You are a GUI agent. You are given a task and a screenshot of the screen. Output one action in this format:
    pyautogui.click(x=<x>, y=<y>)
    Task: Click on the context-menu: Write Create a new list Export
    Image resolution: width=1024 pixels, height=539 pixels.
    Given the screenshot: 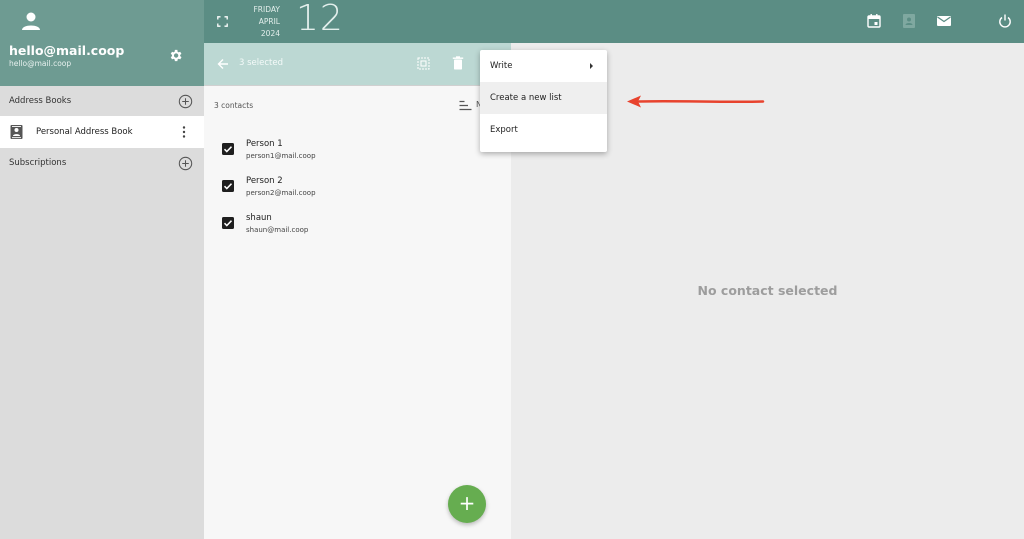 What is the action you would take?
    pyautogui.click(x=543, y=101)
    